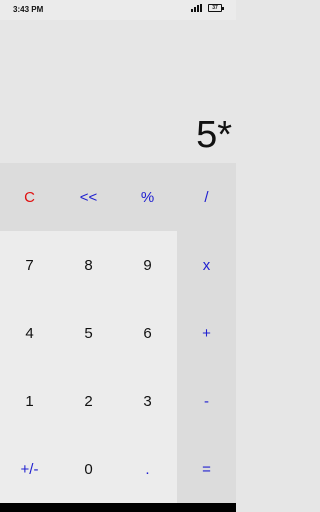 Image resolution: width=320 pixels, height=512 pixels. Describe the element at coordinates (29, 469) in the screenshot. I see `sign-toggle-button: +/-` at that location.